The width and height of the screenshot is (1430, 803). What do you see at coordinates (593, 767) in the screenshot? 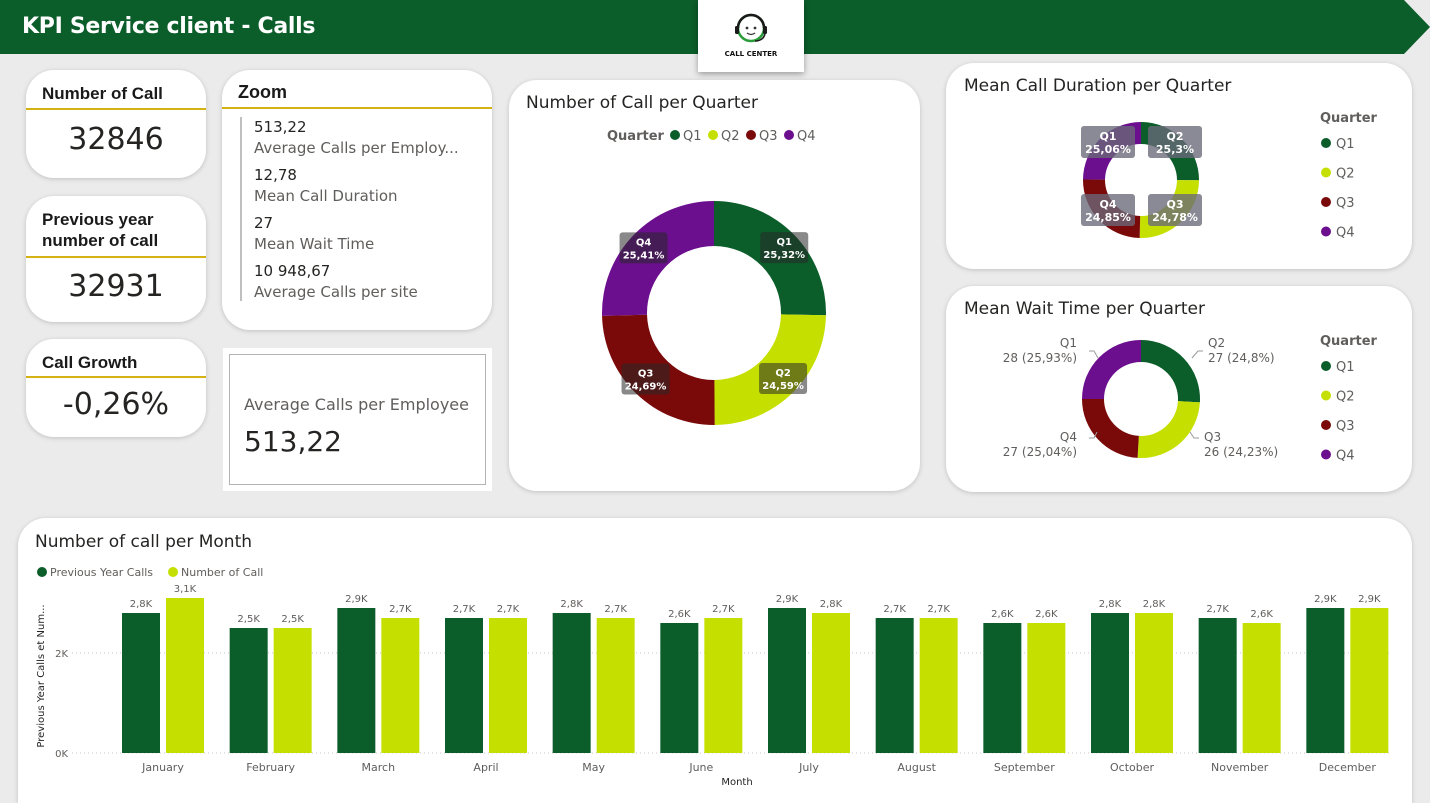
I see `x-tick-label: May` at bounding box center [593, 767].